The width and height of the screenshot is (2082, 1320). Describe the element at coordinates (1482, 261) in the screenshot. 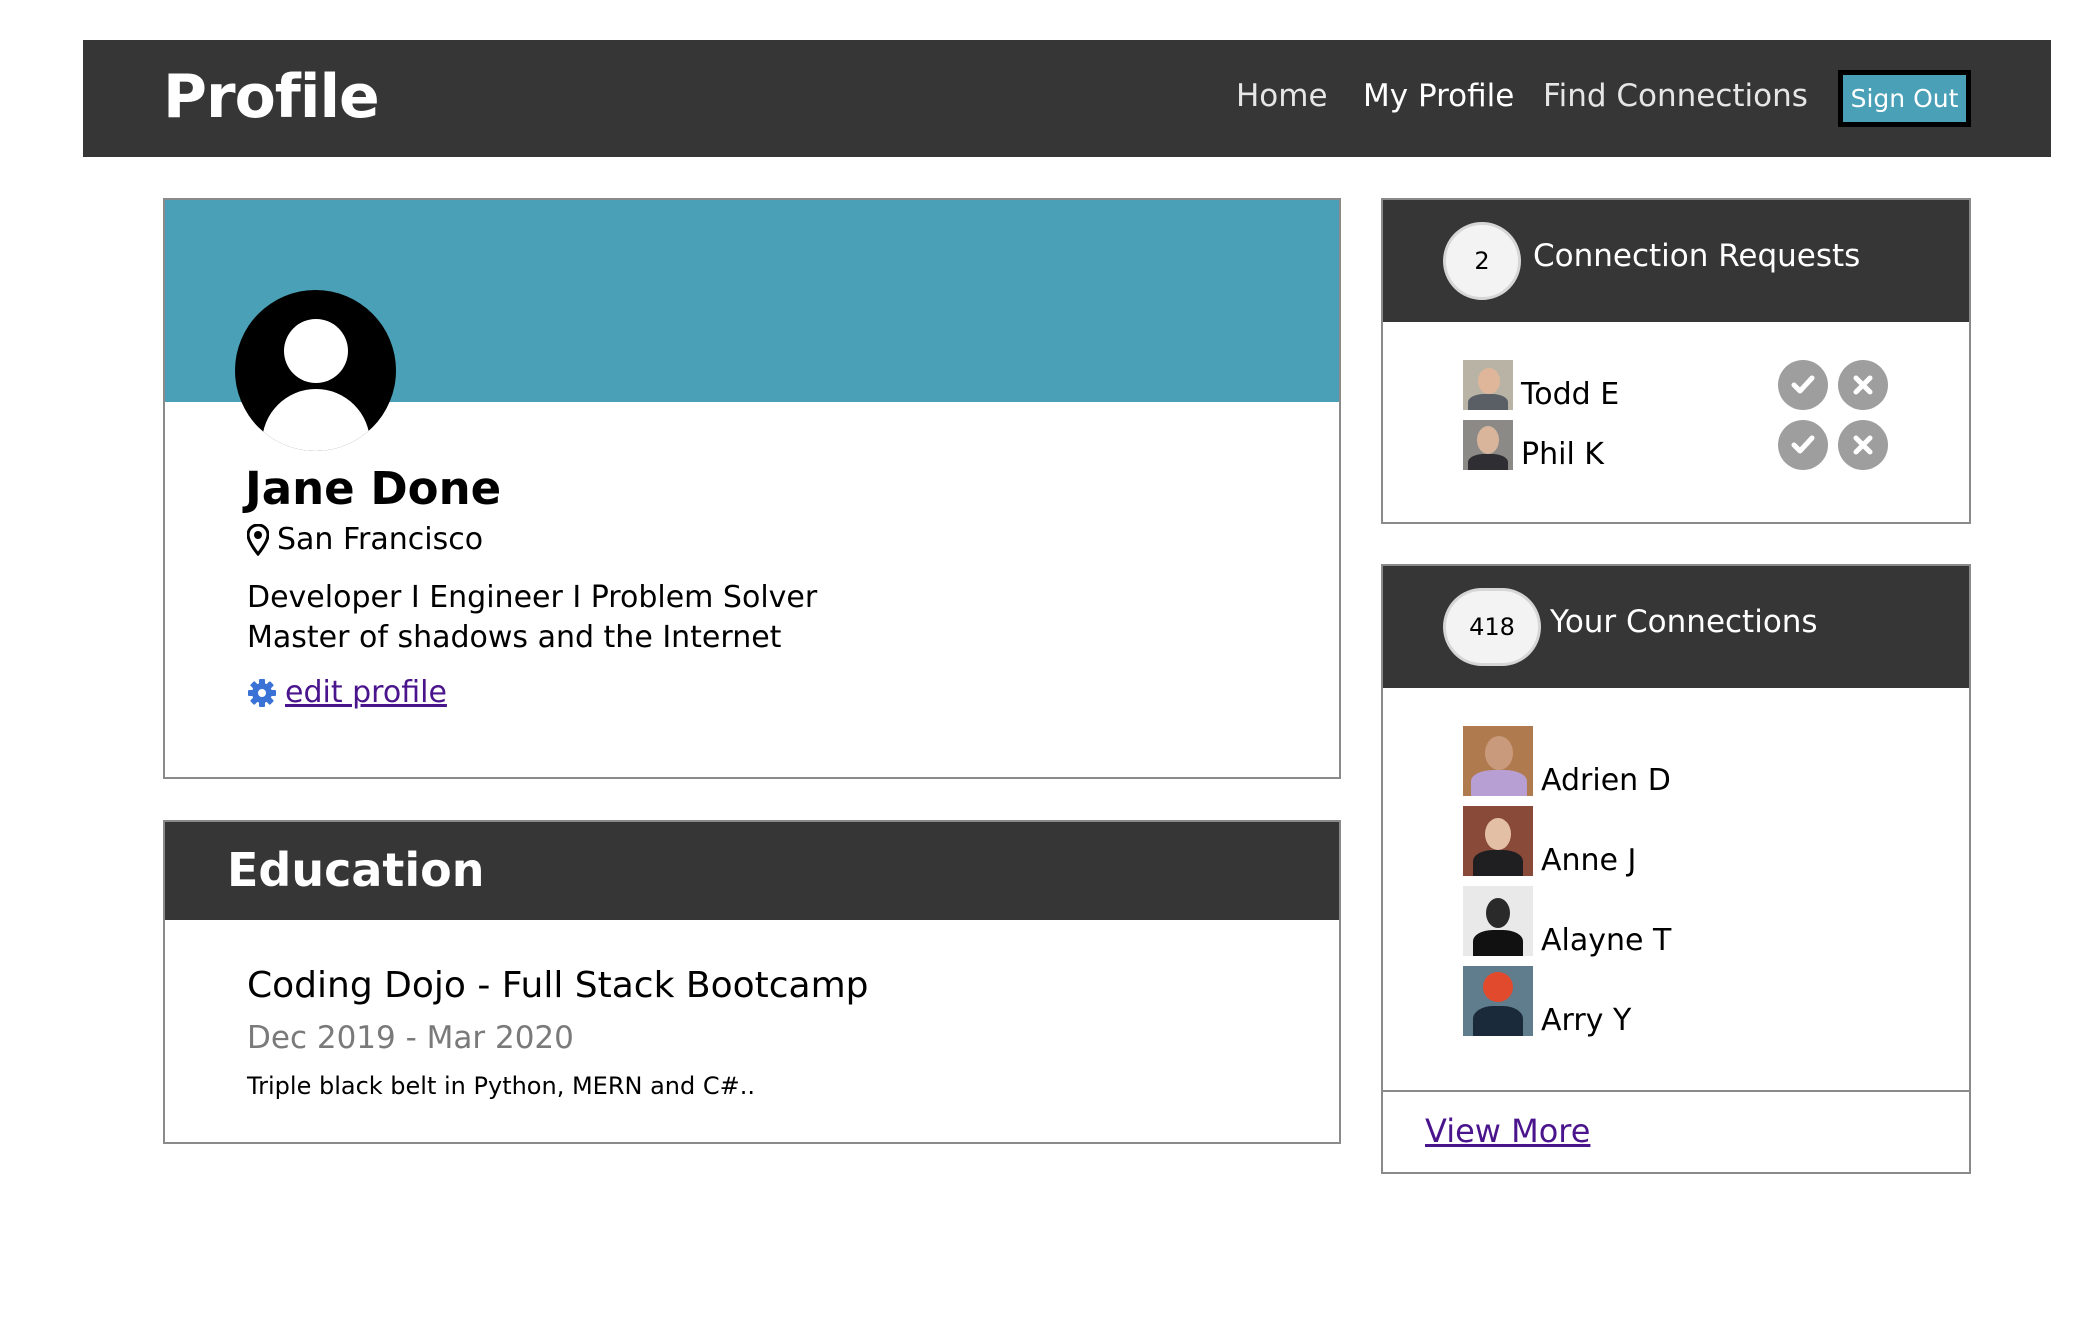

I see `requests-count-badge: 2` at that location.